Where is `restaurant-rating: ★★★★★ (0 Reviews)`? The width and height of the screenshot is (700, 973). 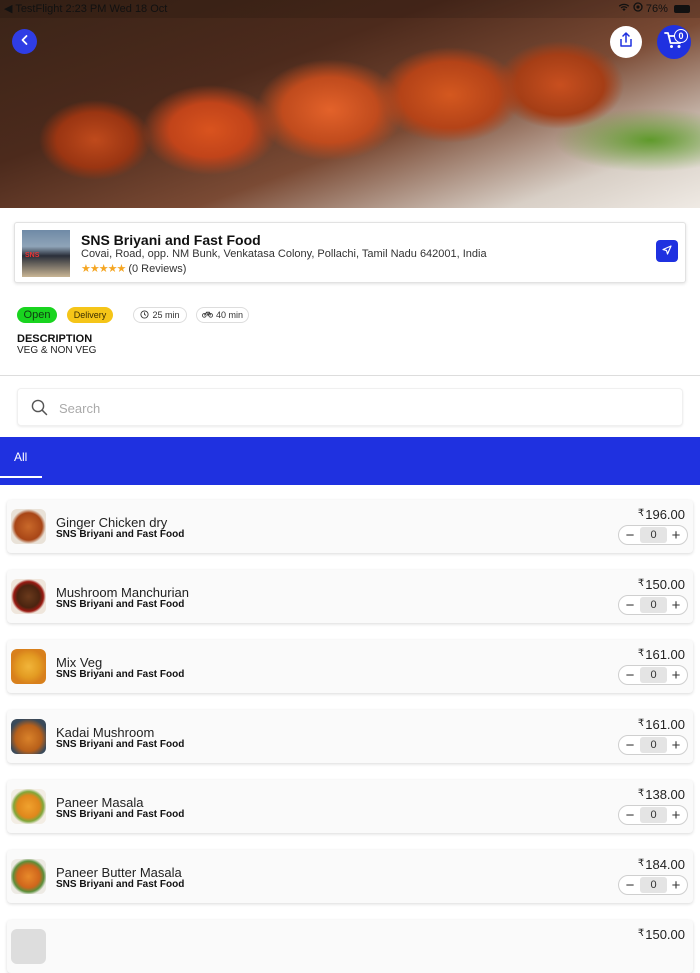
restaurant-rating: ★★★★★ (0 Reviews) is located at coordinates (133, 268).